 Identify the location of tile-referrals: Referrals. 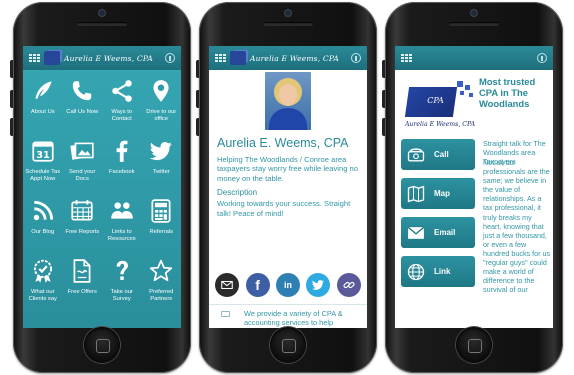
(162, 228).